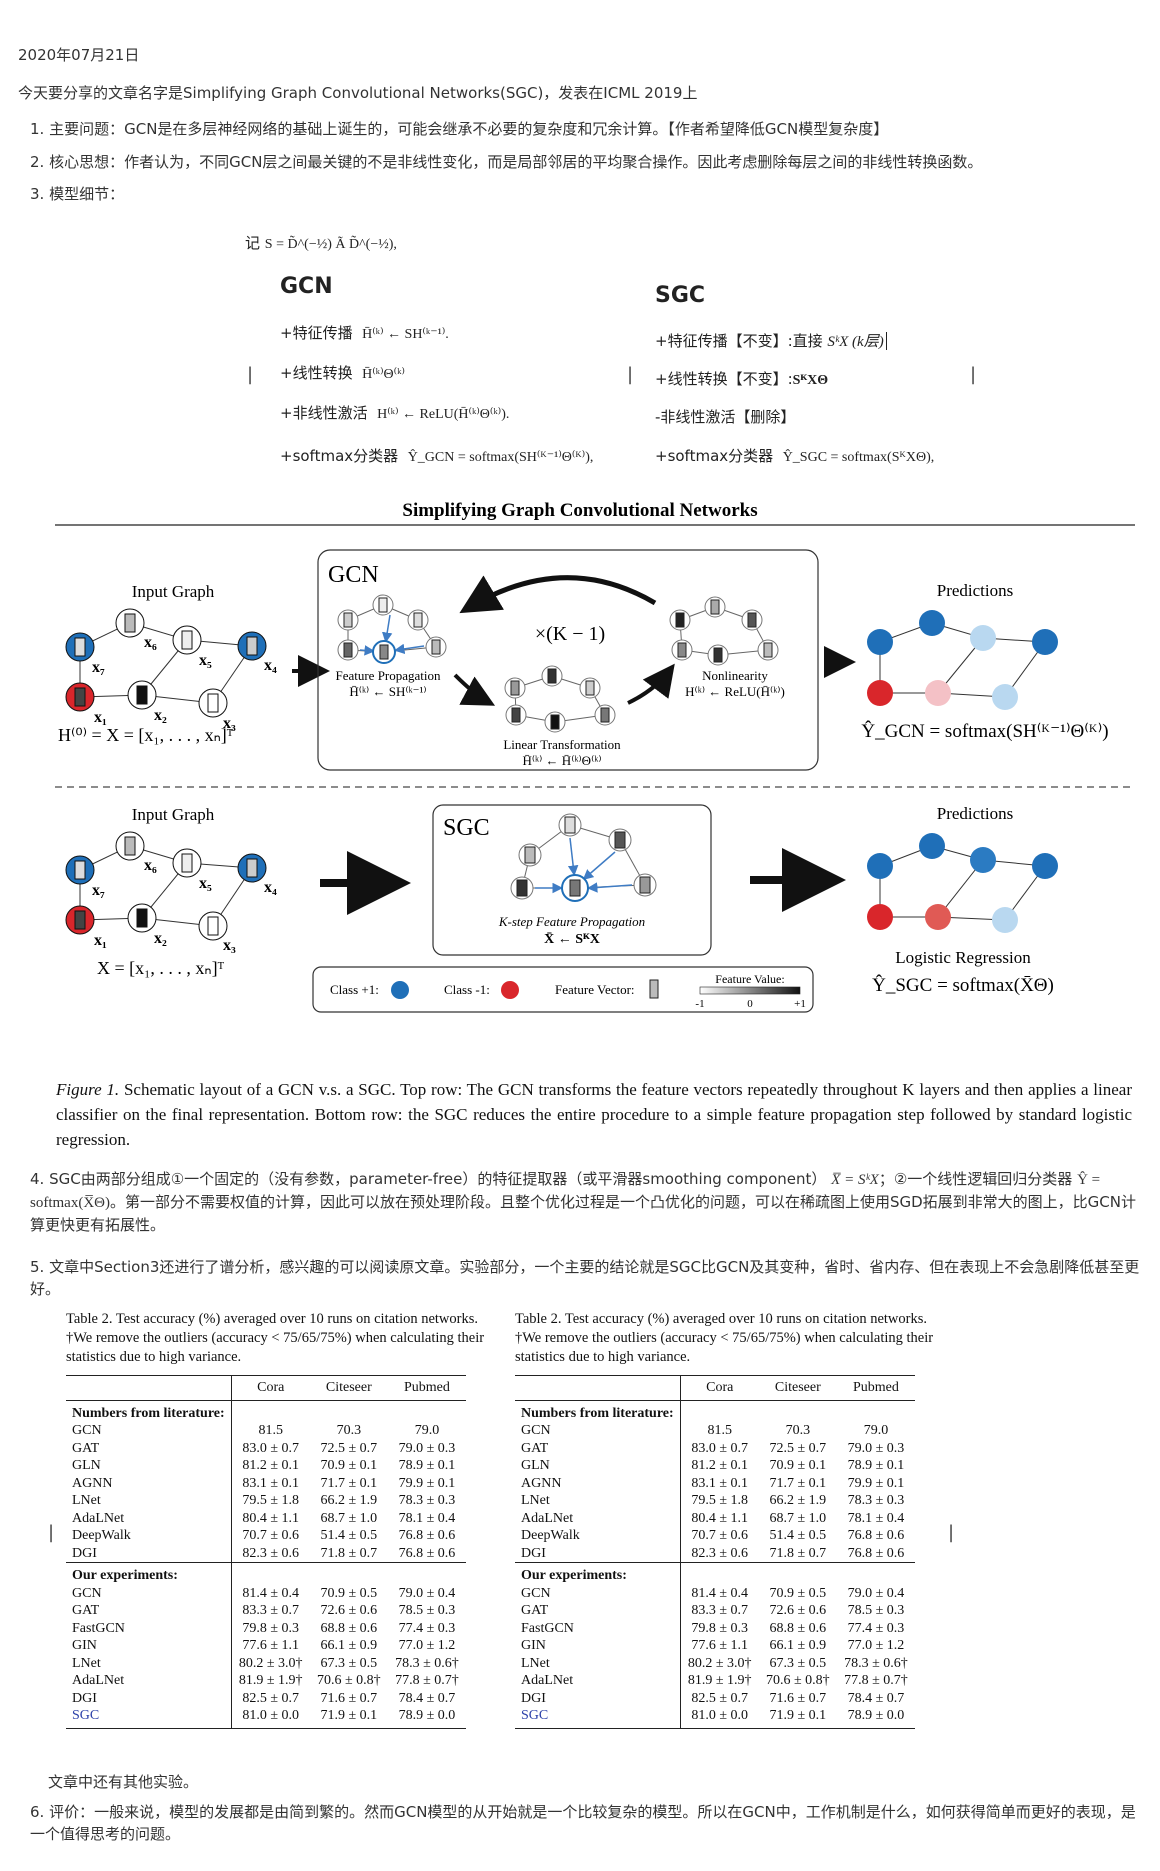  I want to click on accuracy-cell: 82.3 ± 0.6, so click(270, 1553).